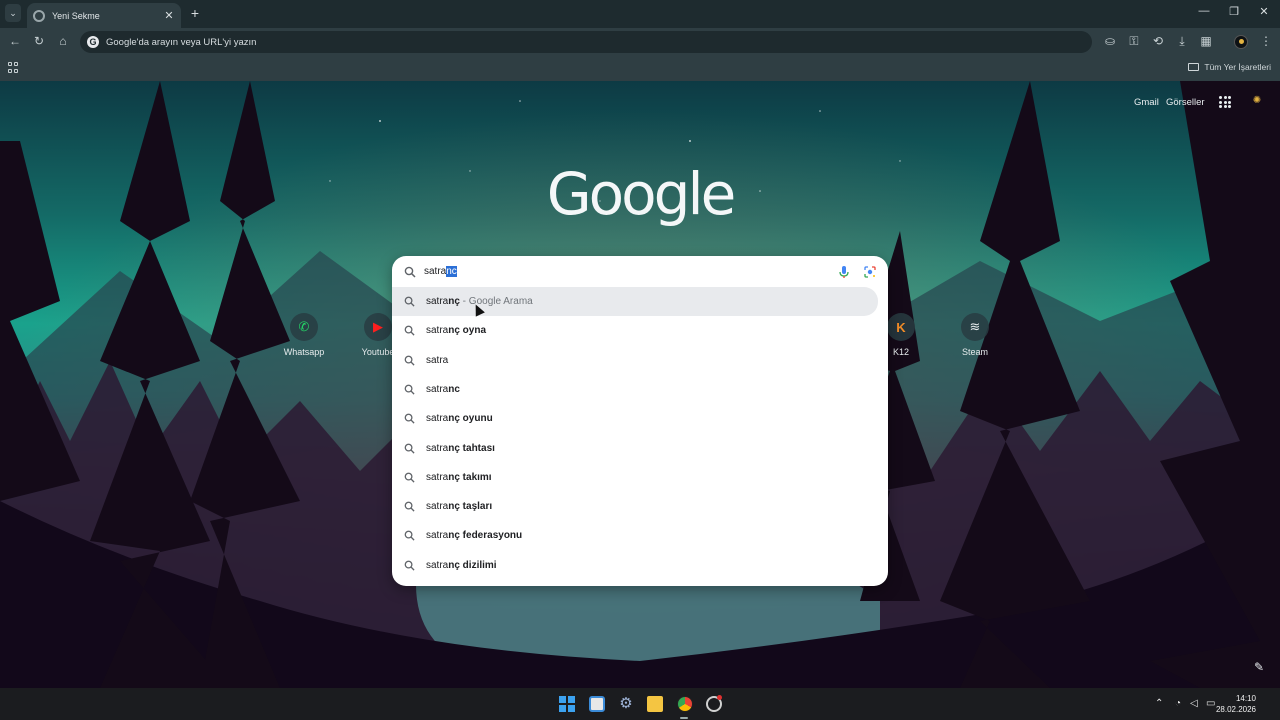 Image resolution: width=1280 pixels, height=720 pixels. Describe the element at coordinates (1225, 102) in the screenshot. I see `google-apps-icon` at that location.